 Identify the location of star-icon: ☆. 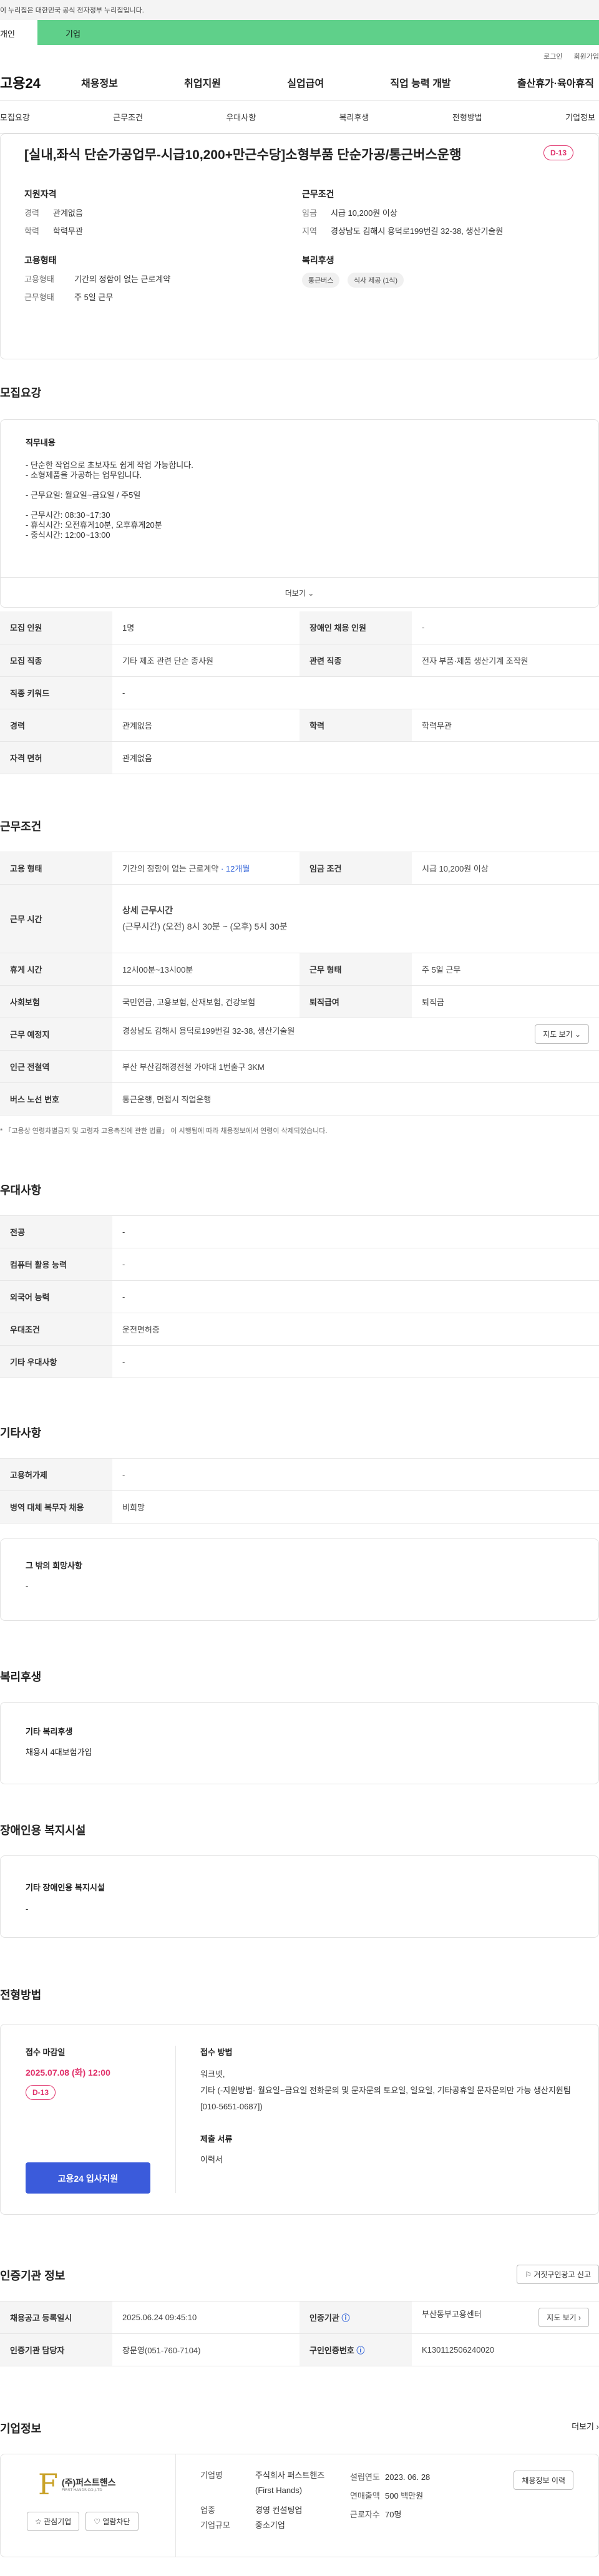
(38, 2521).